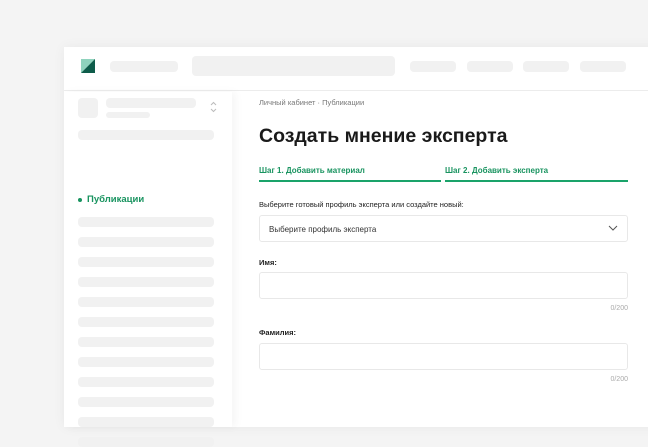  I want to click on name-label: Имя:, so click(268, 262).